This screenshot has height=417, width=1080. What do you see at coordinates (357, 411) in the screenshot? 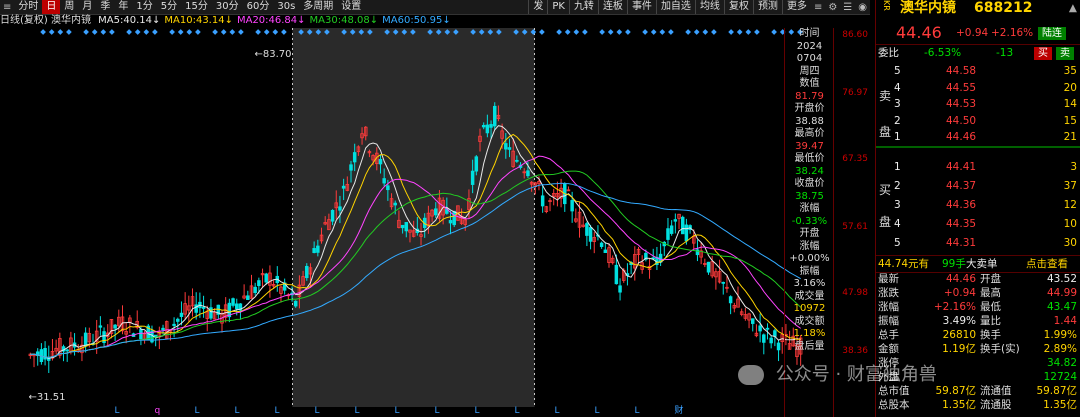
I see `event-marker-6: L` at bounding box center [357, 411].